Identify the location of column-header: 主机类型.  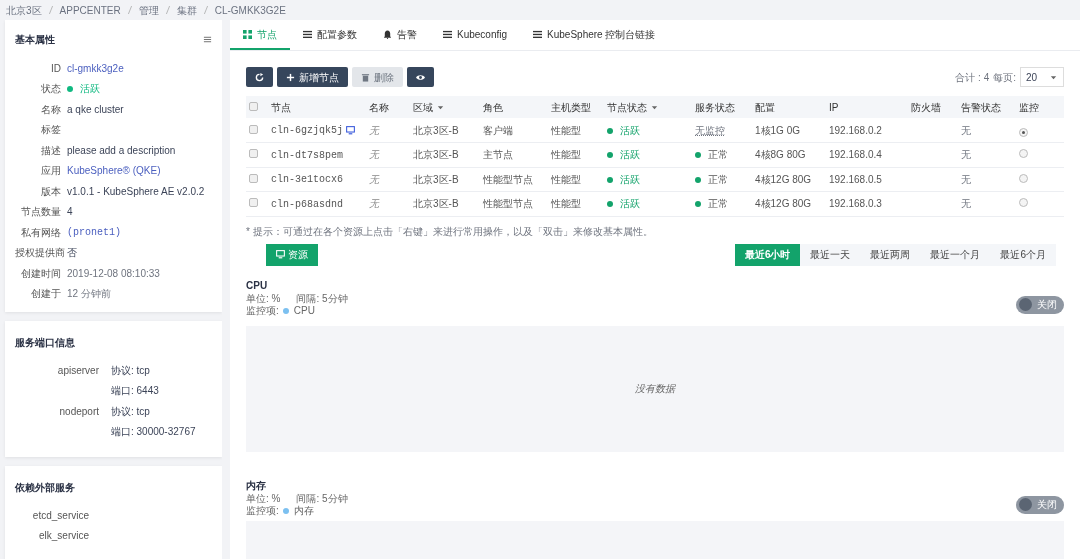
(571, 107).